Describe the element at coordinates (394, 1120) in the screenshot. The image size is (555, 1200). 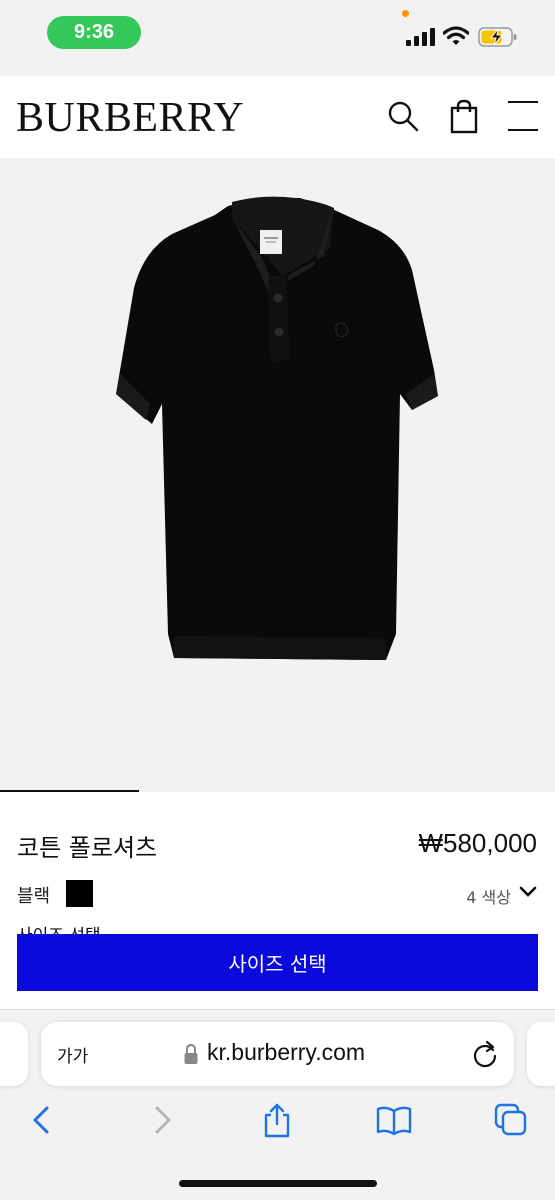
I see `bookmarks-icon` at that location.